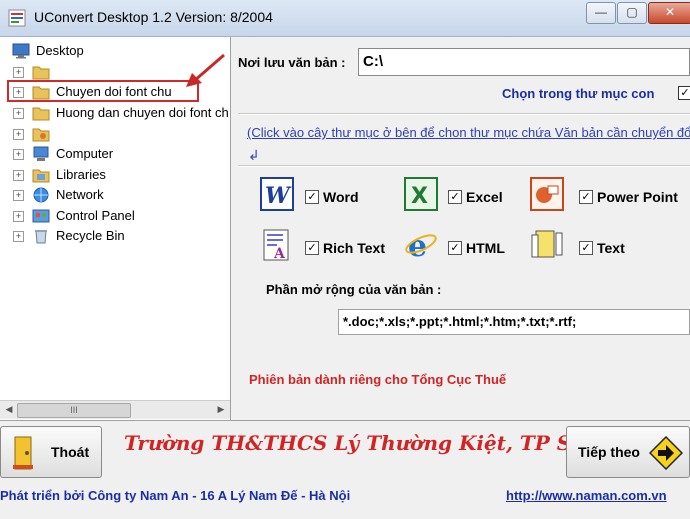 Image resolution: width=690 pixels, height=519 pixels. I want to click on subfolder-label: Chọn trong thư mục con, so click(578, 93).